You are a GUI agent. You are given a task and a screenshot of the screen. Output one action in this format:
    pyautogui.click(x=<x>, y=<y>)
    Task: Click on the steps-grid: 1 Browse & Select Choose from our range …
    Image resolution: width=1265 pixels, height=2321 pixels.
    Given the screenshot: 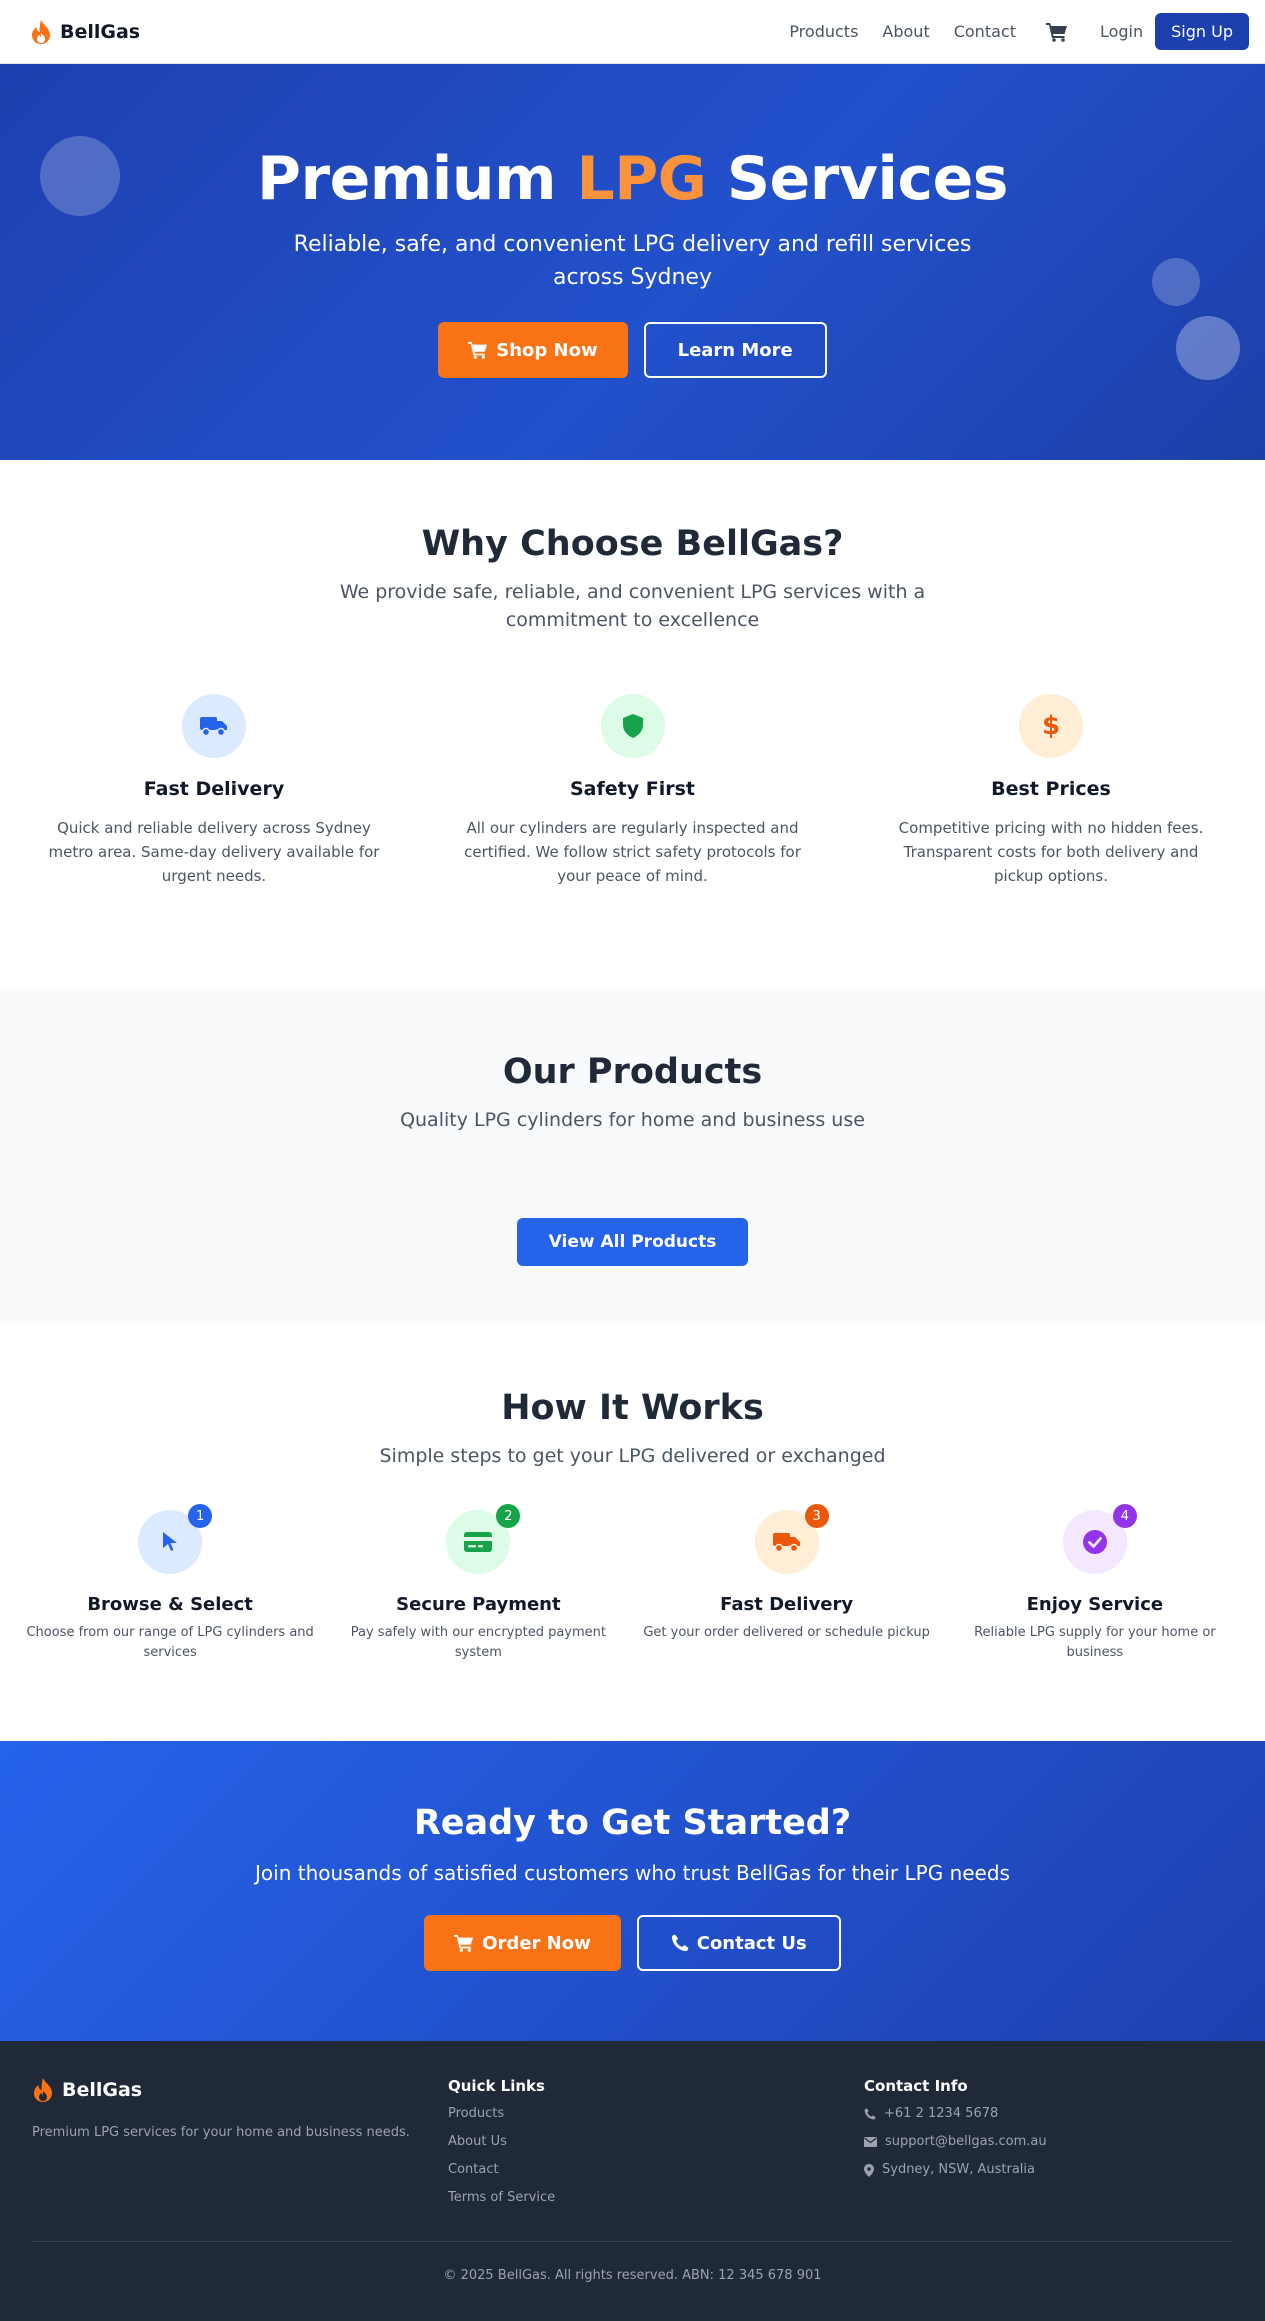 What is the action you would take?
    pyautogui.click(x=632, y=1583)
    